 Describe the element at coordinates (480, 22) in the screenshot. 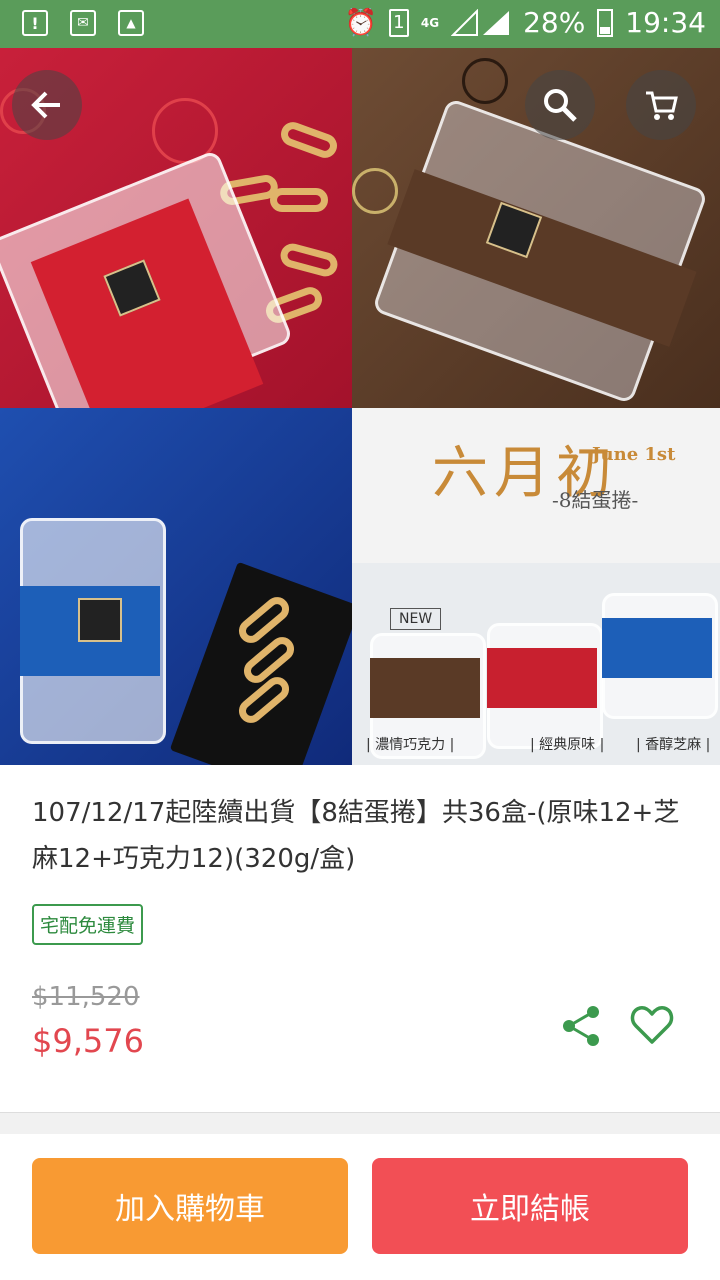

I see `signal-icon` at that location.